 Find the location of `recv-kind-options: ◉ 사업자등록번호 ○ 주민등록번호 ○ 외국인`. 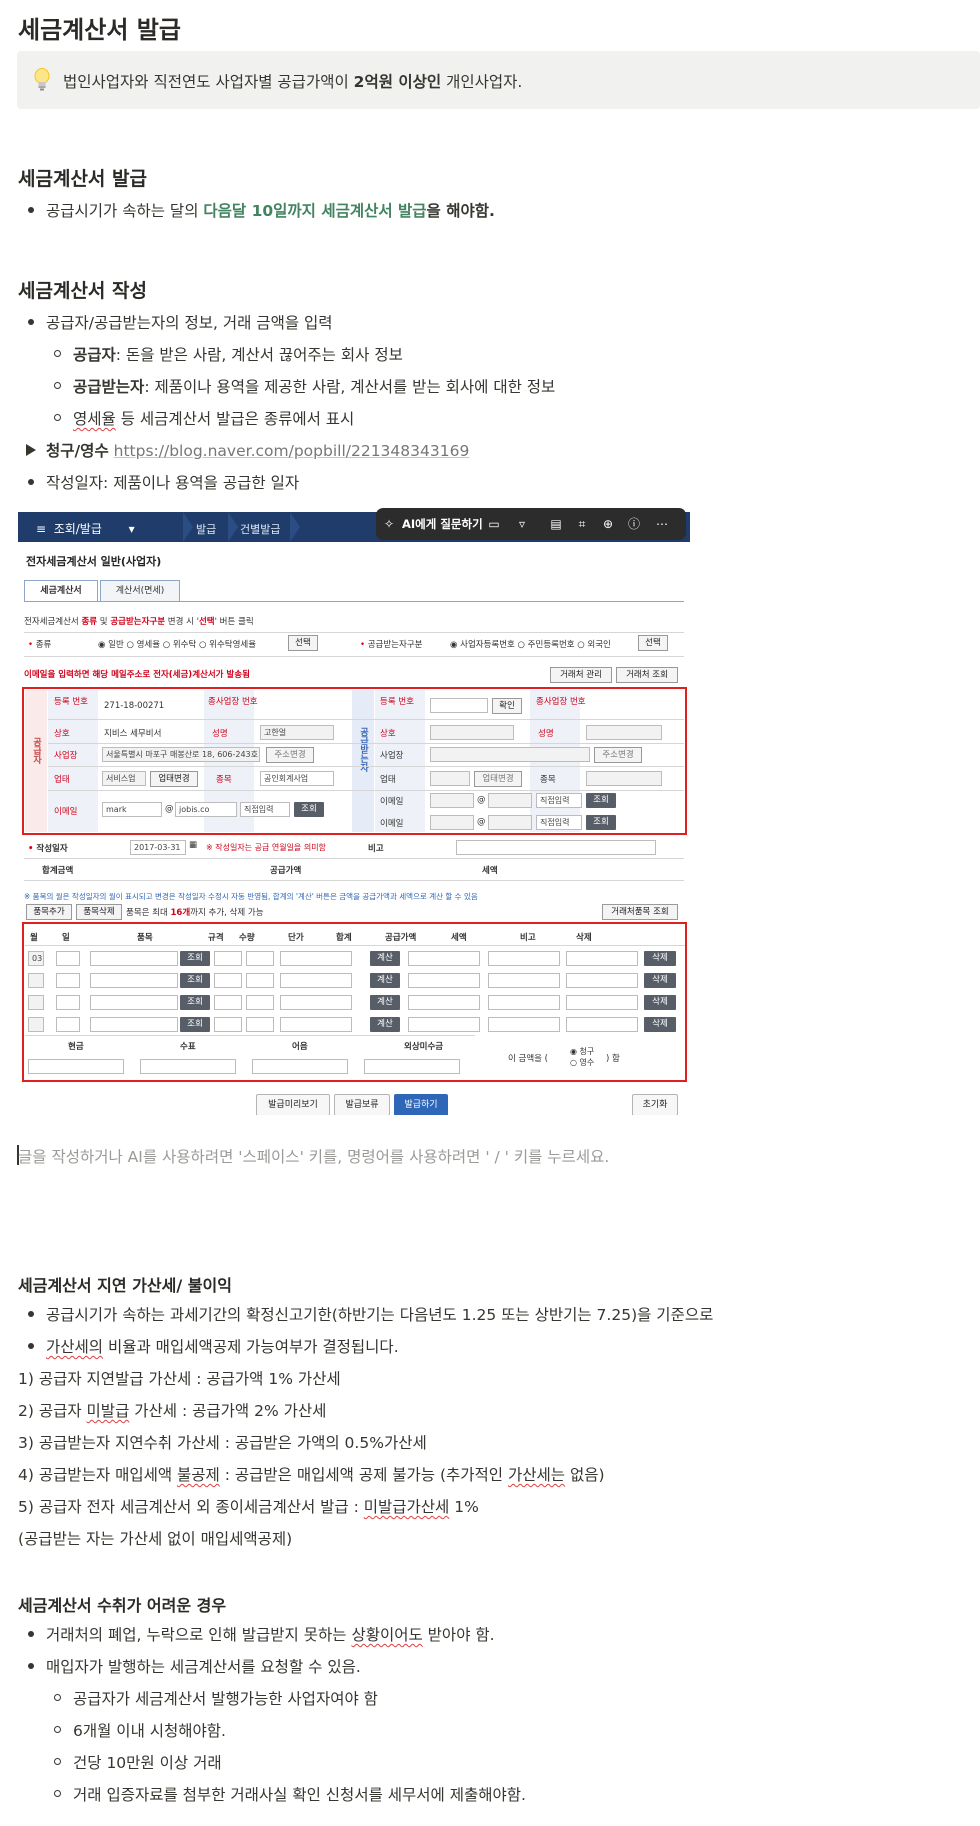

recv-kind-options: ◉ 사업자등록번호 ○ 주민등록번호 ○ 외국인 is located at coordinates (530, 644).